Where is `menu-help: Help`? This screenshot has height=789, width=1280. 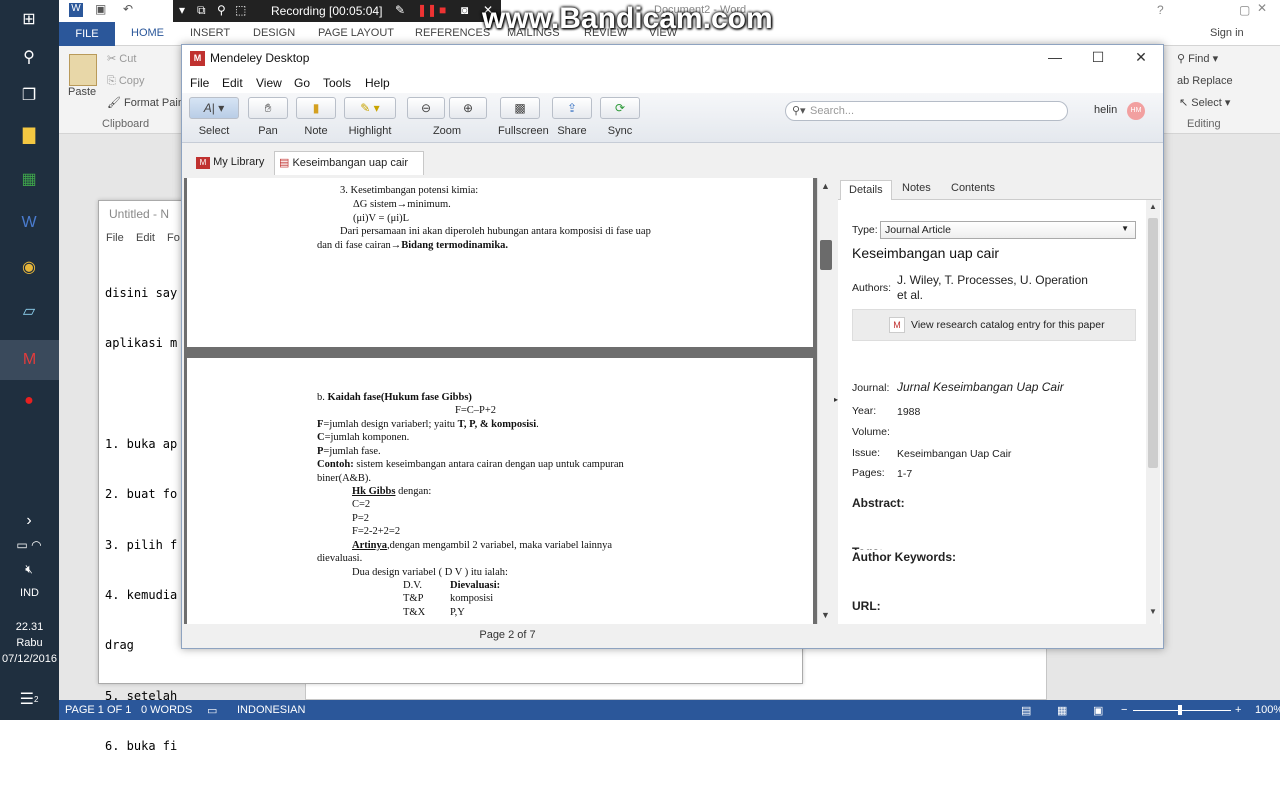
menu-help: Help is located at coordinates (377, 83).